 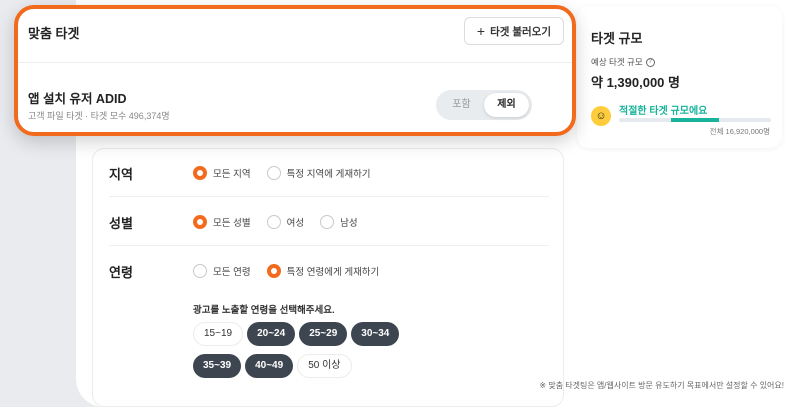 I want to click on gender-row: 성별 모든 성별 여성 남성, so click(x=329, y=222).